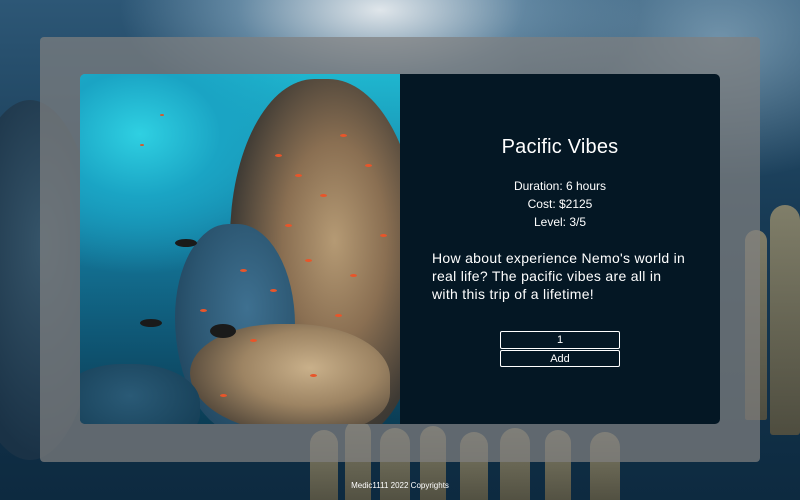 This screenshot has width=800, height=500. Describe the element at coordinates (560, 186) in the screenshot. I see `trip-duration: Duration: 6 hours` at that location.